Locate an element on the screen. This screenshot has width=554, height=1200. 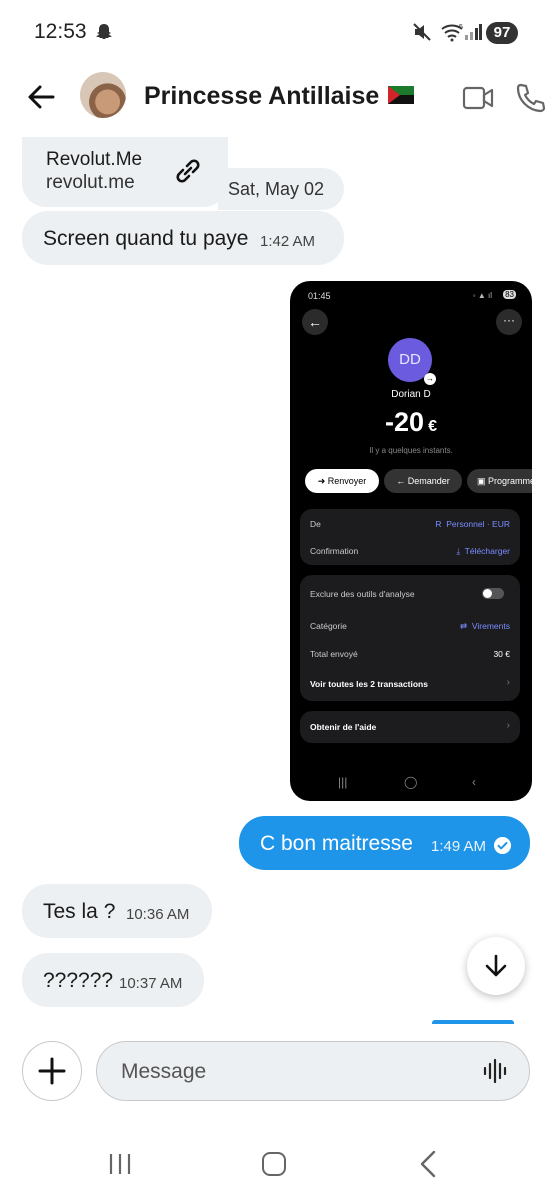
shot-from-label: De is located at coordinates (315, 524).